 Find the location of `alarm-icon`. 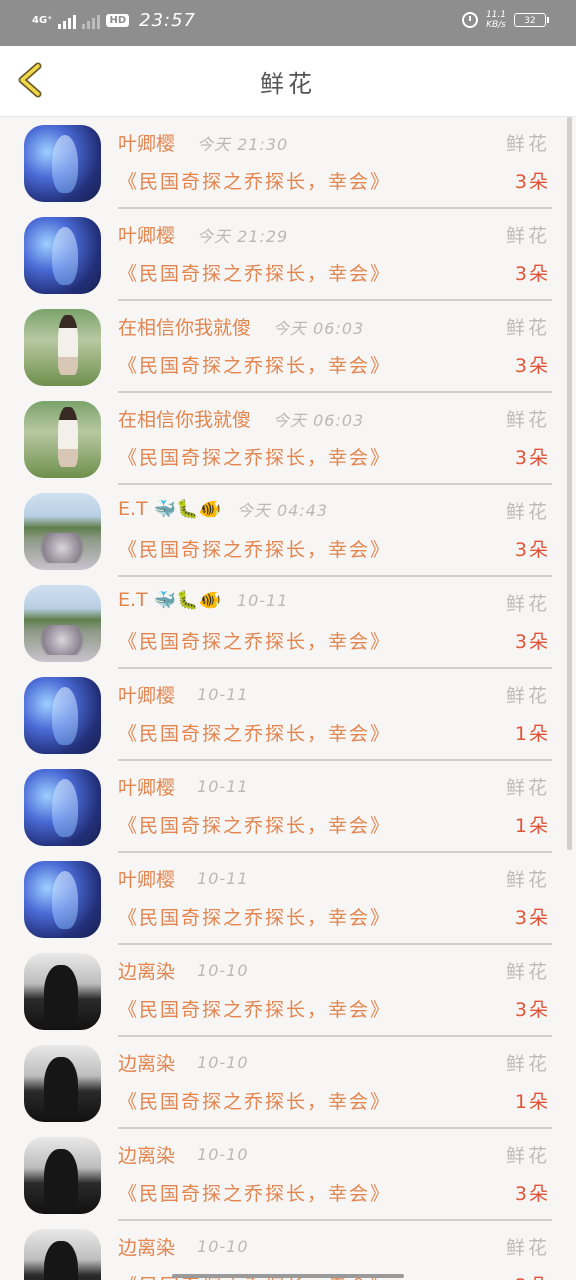

alarm-icon is located at coordinates (469, 20).